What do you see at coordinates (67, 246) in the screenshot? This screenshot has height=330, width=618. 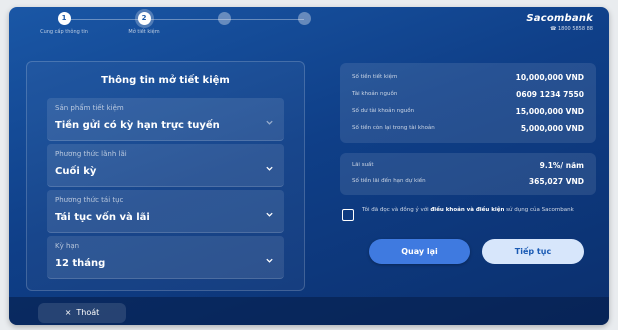 I see `field-label: Kỳ hạn` at bounding box center [67, 246].